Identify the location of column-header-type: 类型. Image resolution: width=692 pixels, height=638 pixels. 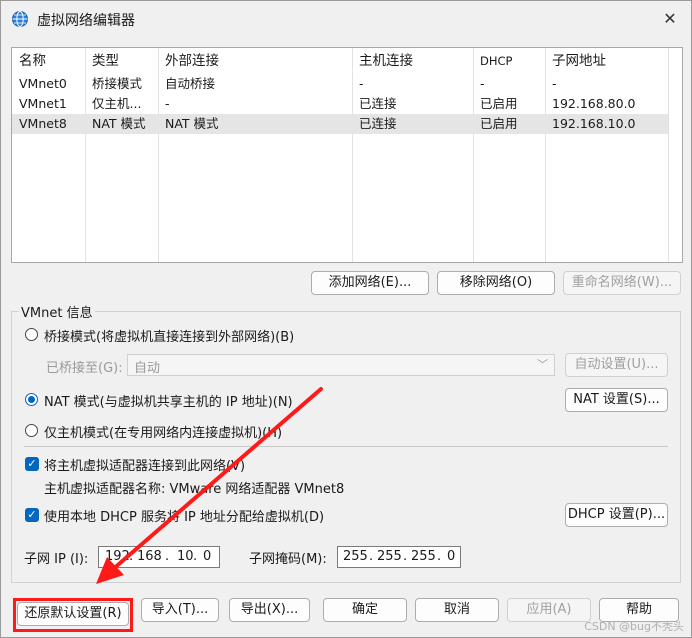
(121, 61).